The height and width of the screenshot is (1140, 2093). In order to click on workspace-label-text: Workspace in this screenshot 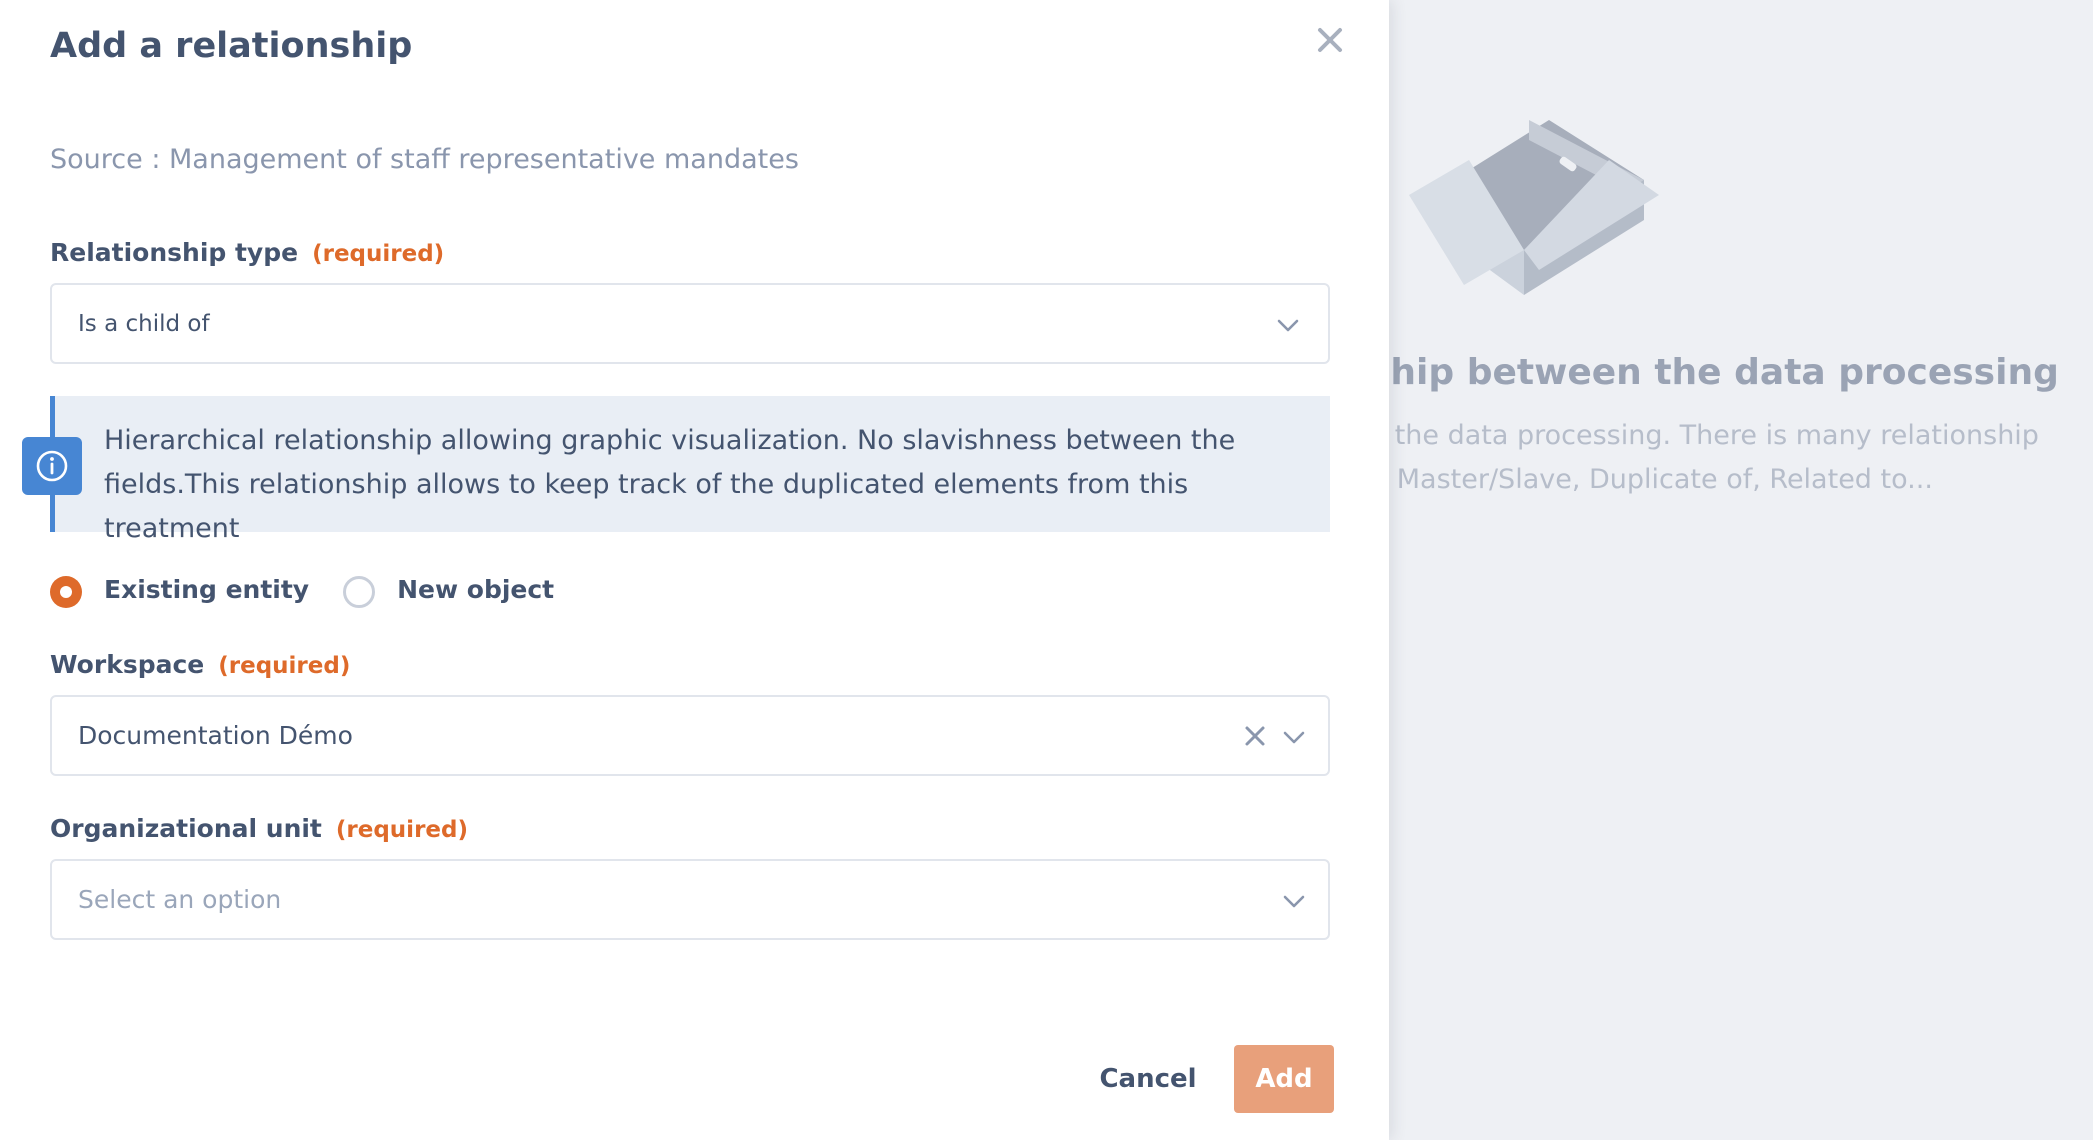, I will do `click(127, 664)`.